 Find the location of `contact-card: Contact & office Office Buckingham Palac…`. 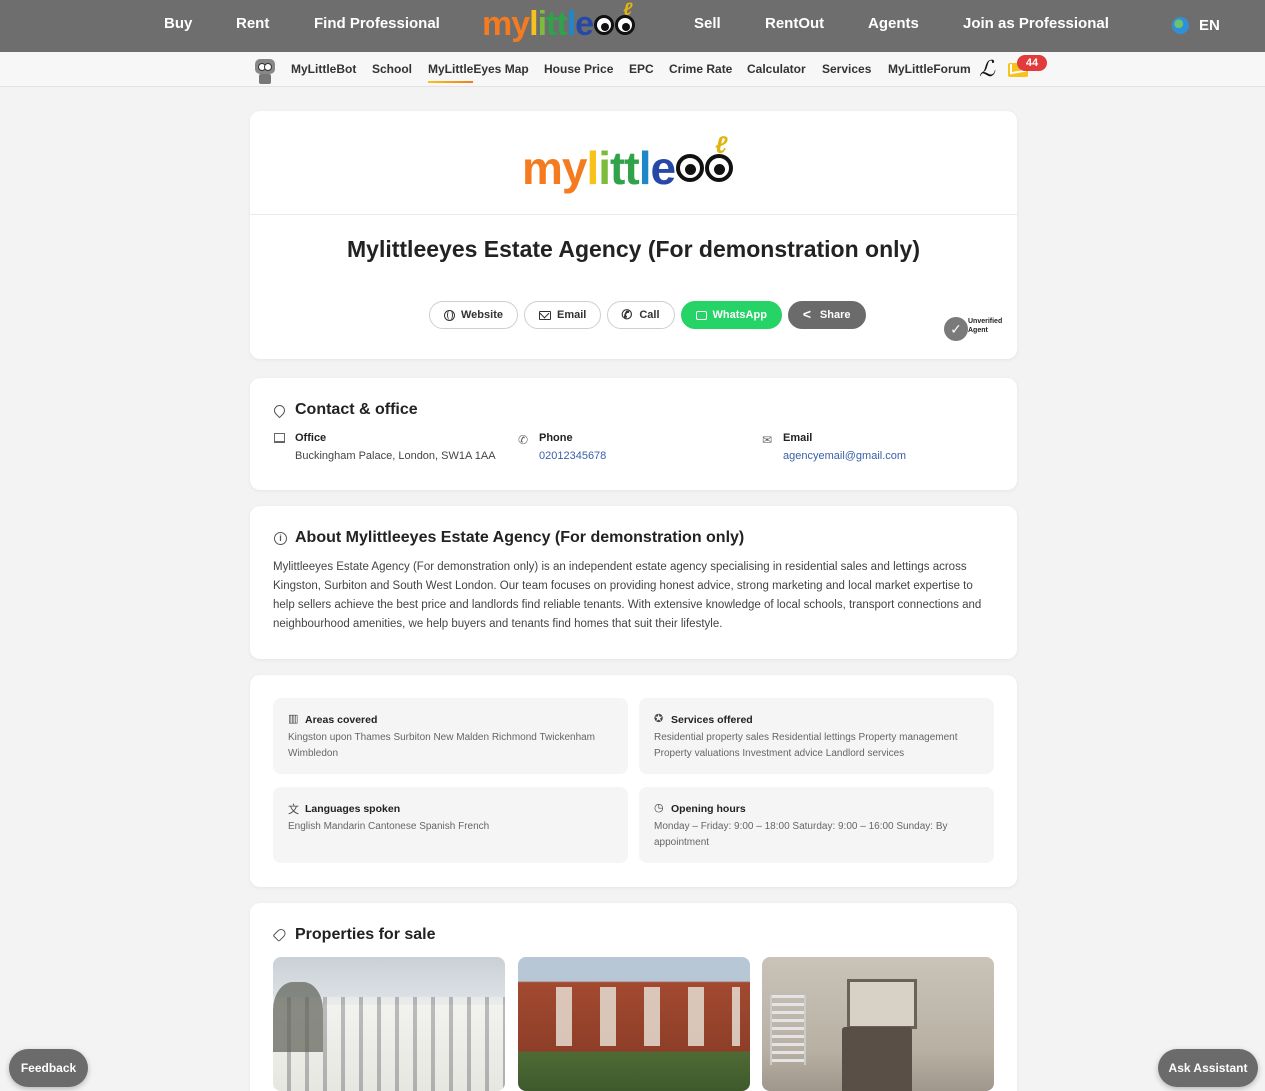

contact-card: Contact & office Office Buckingham Palac… is located at coordinates (633, 434).